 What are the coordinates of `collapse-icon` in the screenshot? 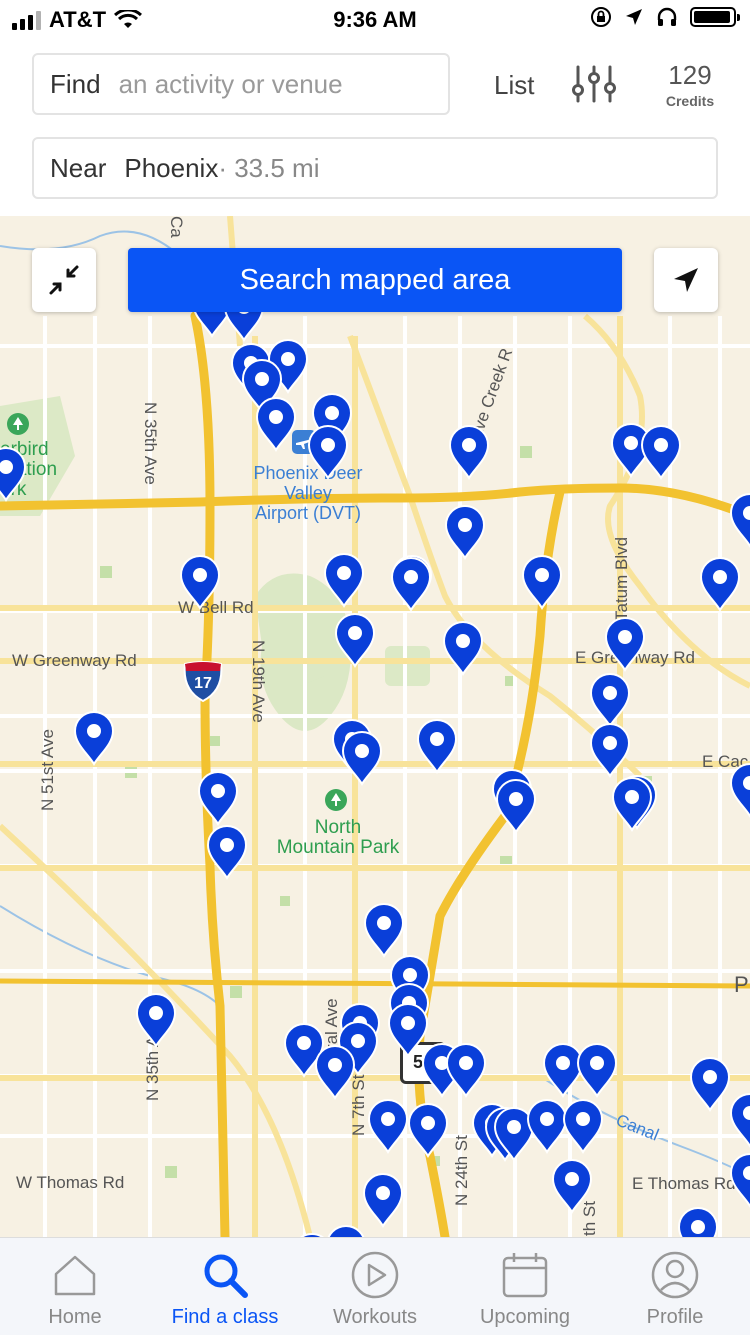 It's located at (64, 280).